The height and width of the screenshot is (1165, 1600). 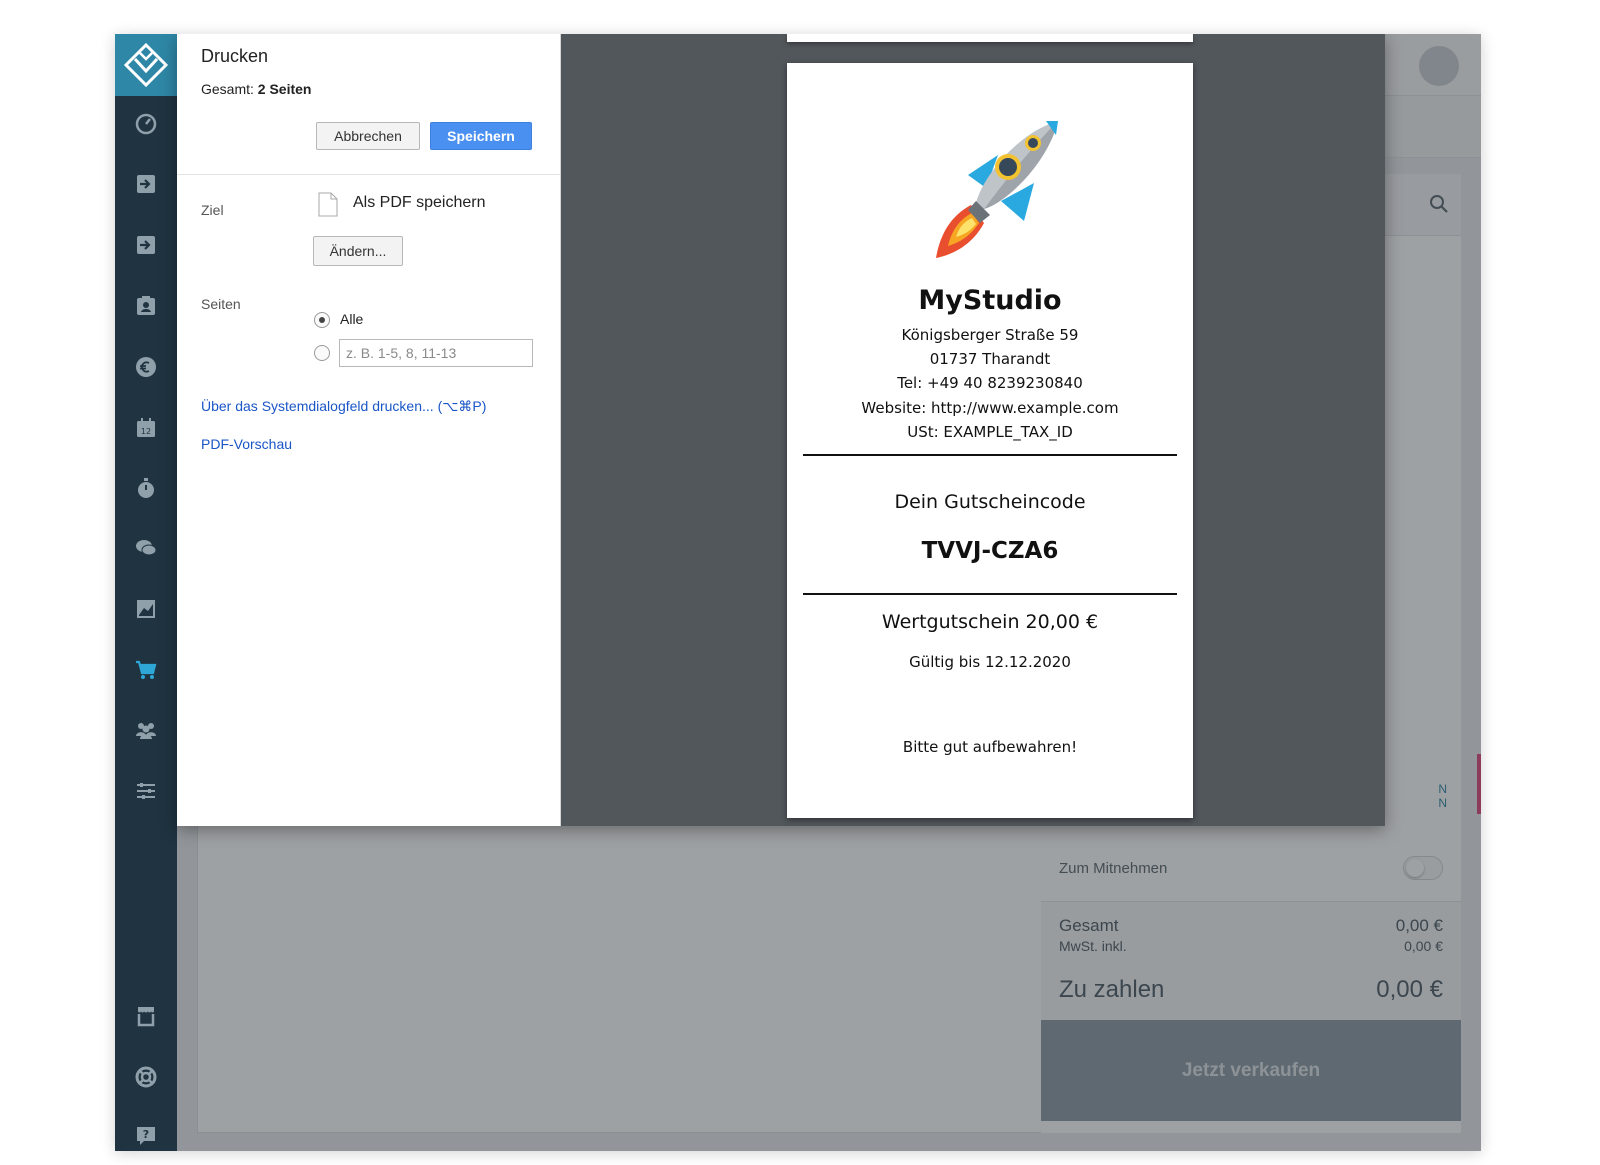 I want to click on pdf-preview-link: PDF-Vorschau, so click(x=246, y=444).